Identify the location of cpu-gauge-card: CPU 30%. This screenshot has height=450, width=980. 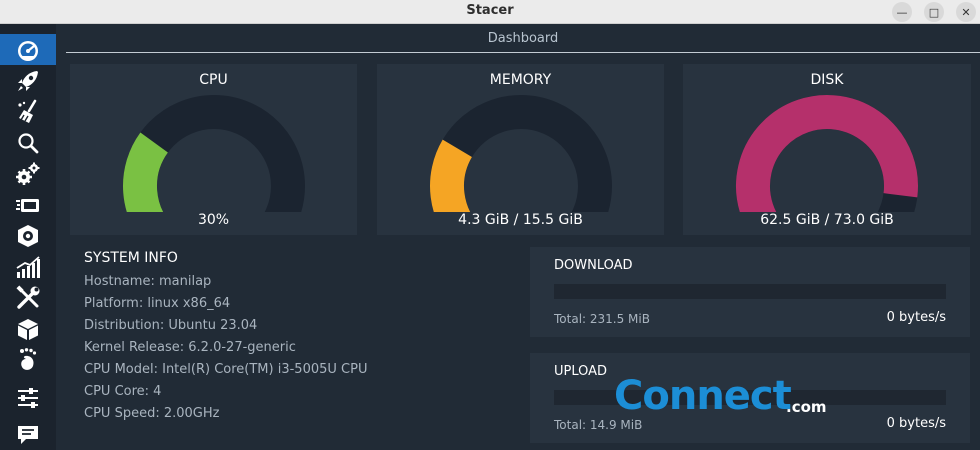
(213, 149).